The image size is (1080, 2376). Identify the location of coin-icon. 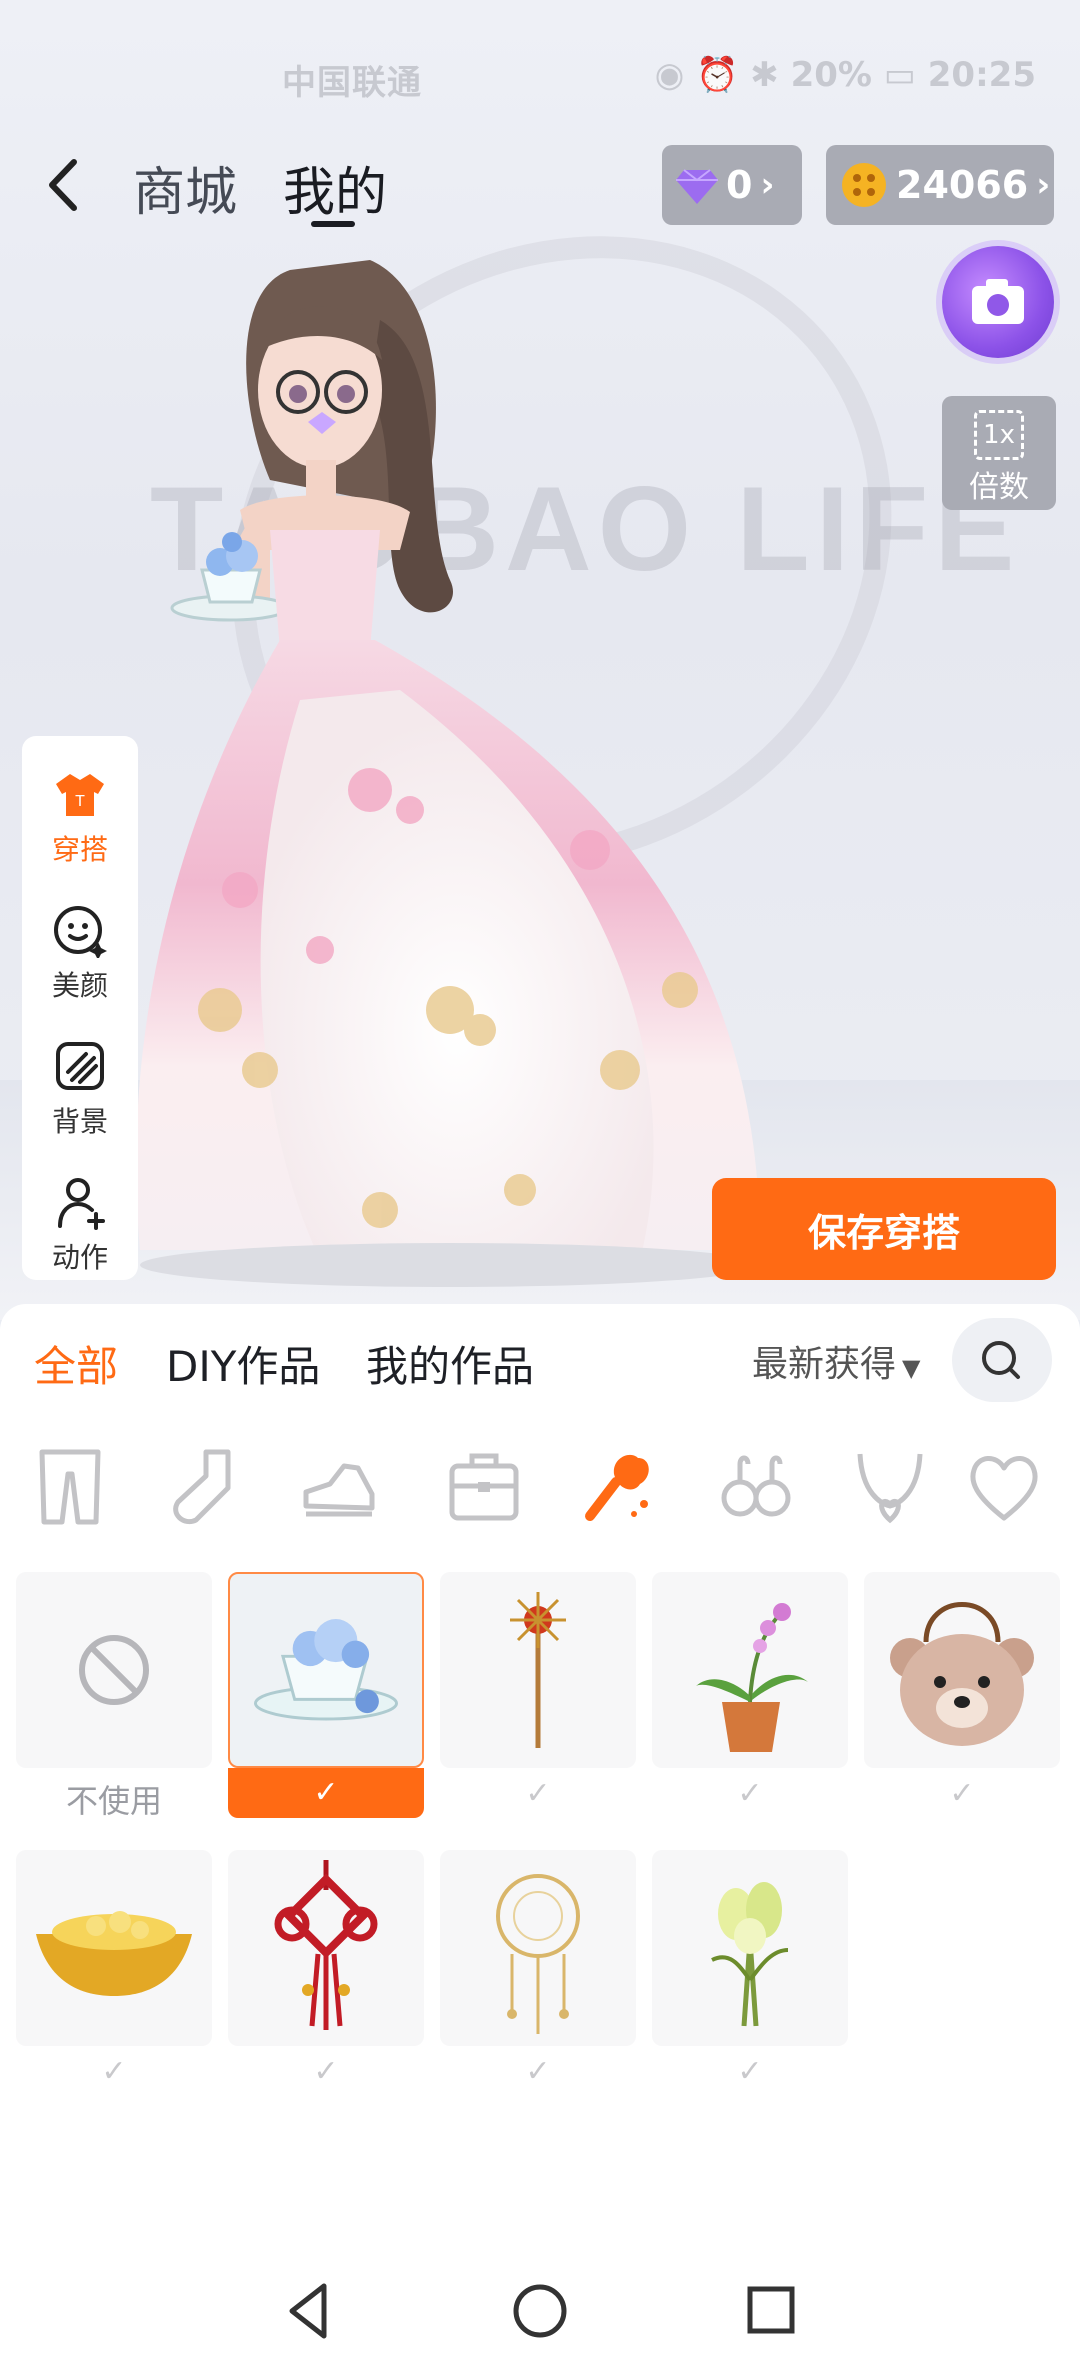
(864, 185).